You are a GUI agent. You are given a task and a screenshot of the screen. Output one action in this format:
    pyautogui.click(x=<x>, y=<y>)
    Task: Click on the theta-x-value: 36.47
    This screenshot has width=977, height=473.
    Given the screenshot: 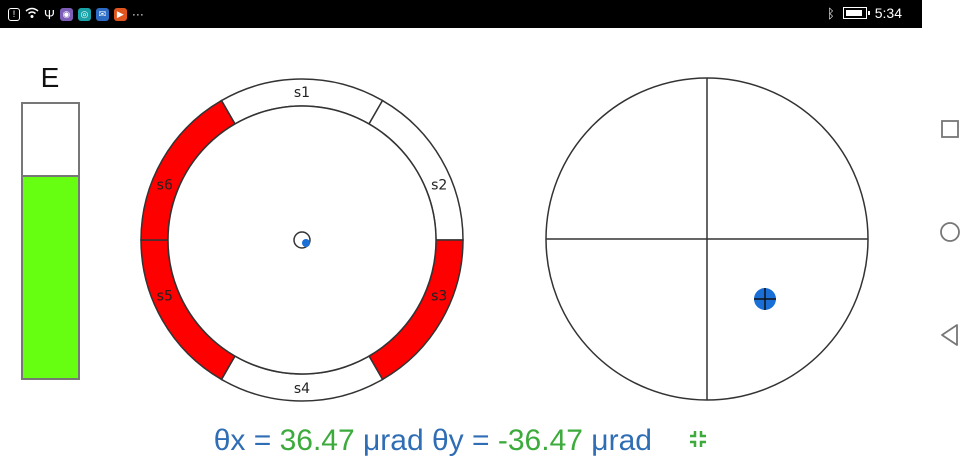 What is the action you would take?
    pyautogui.click(x=317, y=440)
    